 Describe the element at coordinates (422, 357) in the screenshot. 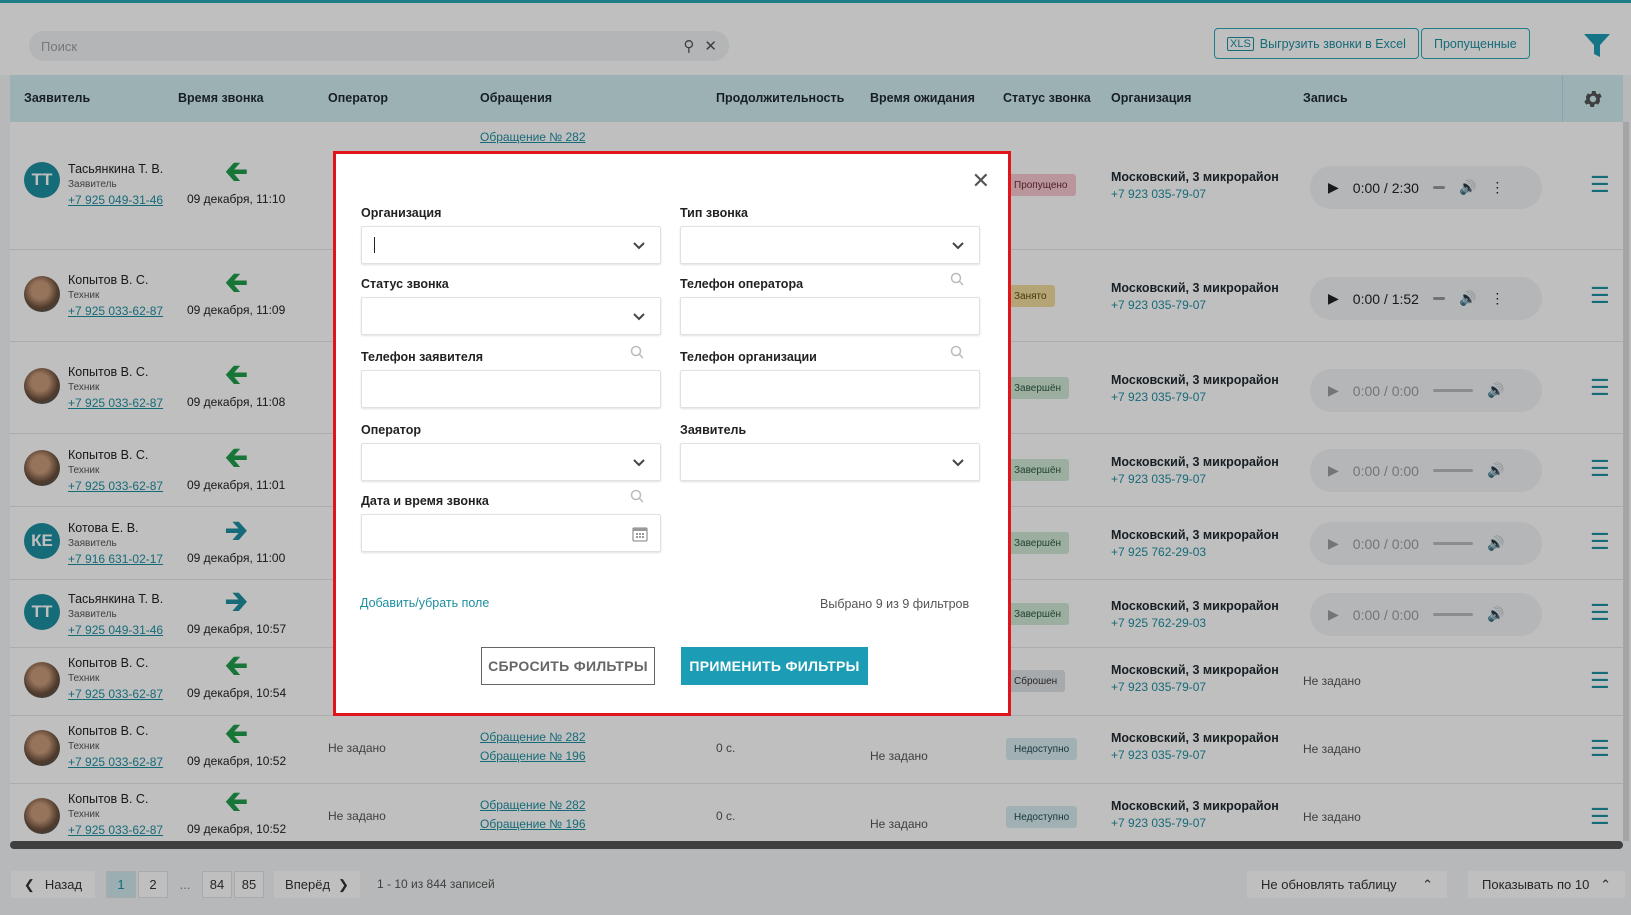

I see `applicant-phone-label: Телефон заявителя` at that location.